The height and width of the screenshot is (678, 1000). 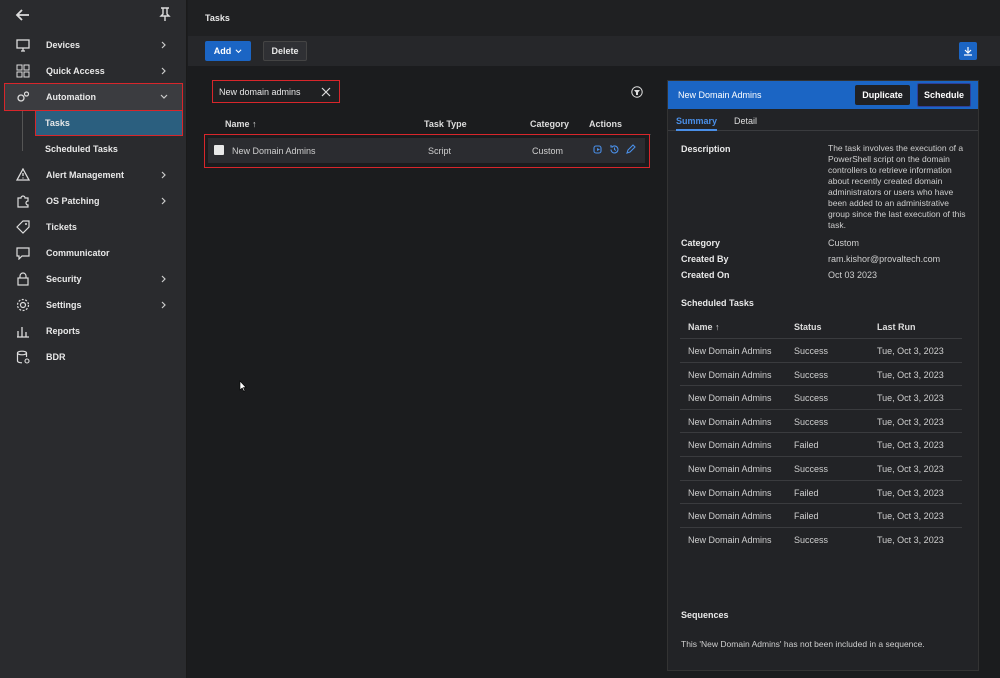 I want to click on submenu-line, so click(x=22, y=131).